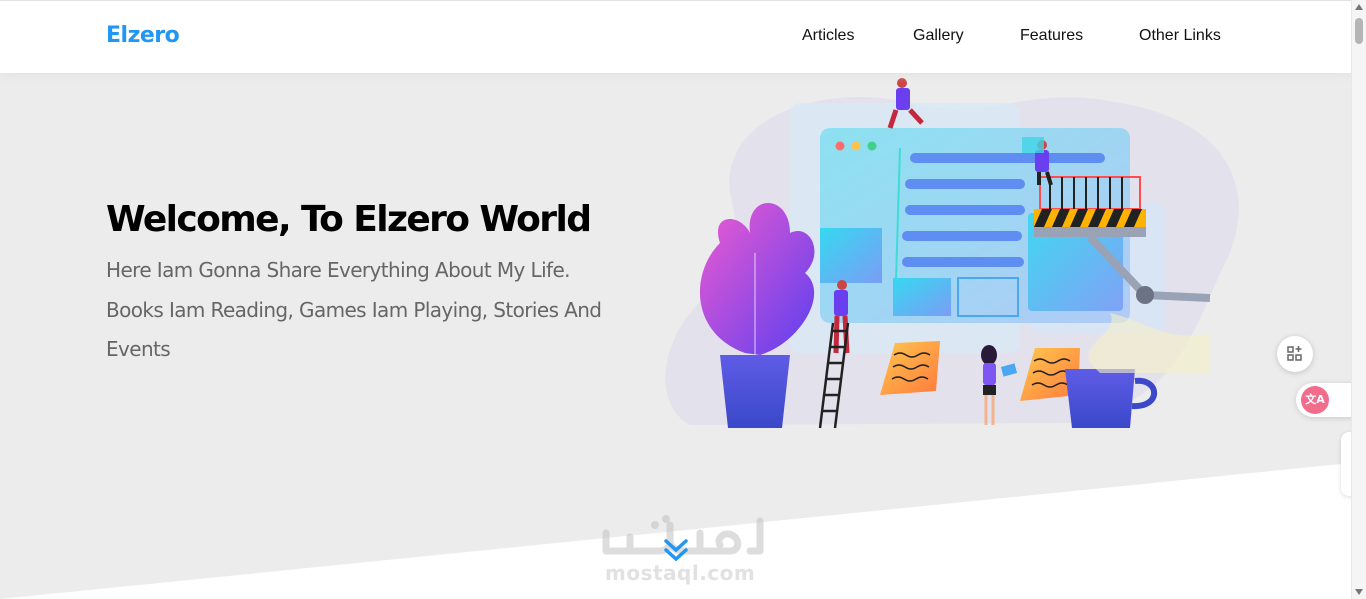  Describe the element at coordinates (1315, 400) in the screenshot. I see `translate-icon: 文A` at that location.